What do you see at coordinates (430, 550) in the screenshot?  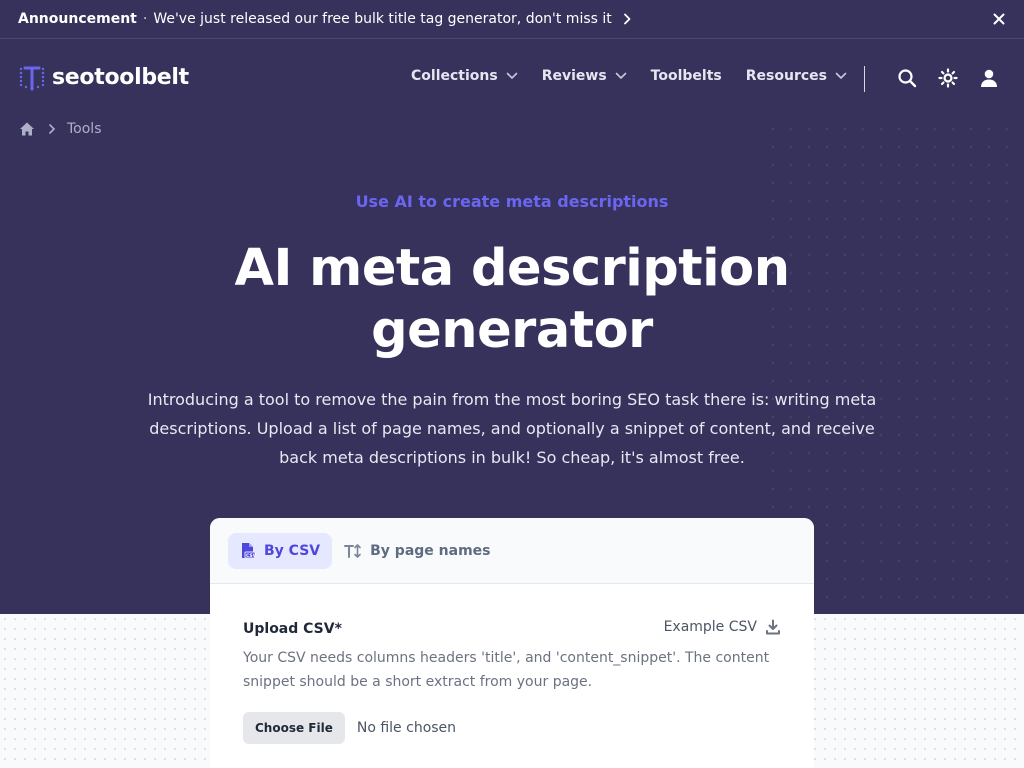 I see `tab-label: By page names` at bounding box center [430, 550].